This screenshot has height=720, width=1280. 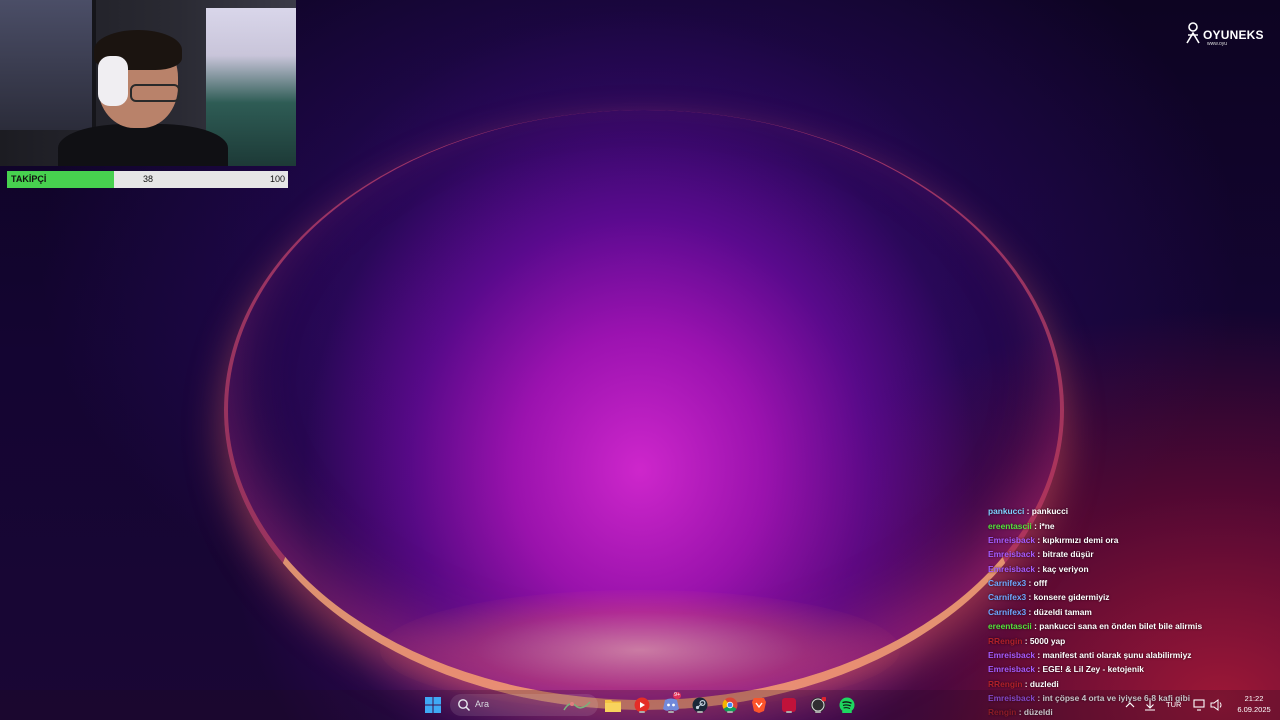 I want to click on chat-message: Carnifex3 : offf, so click(x=1017, y=583).